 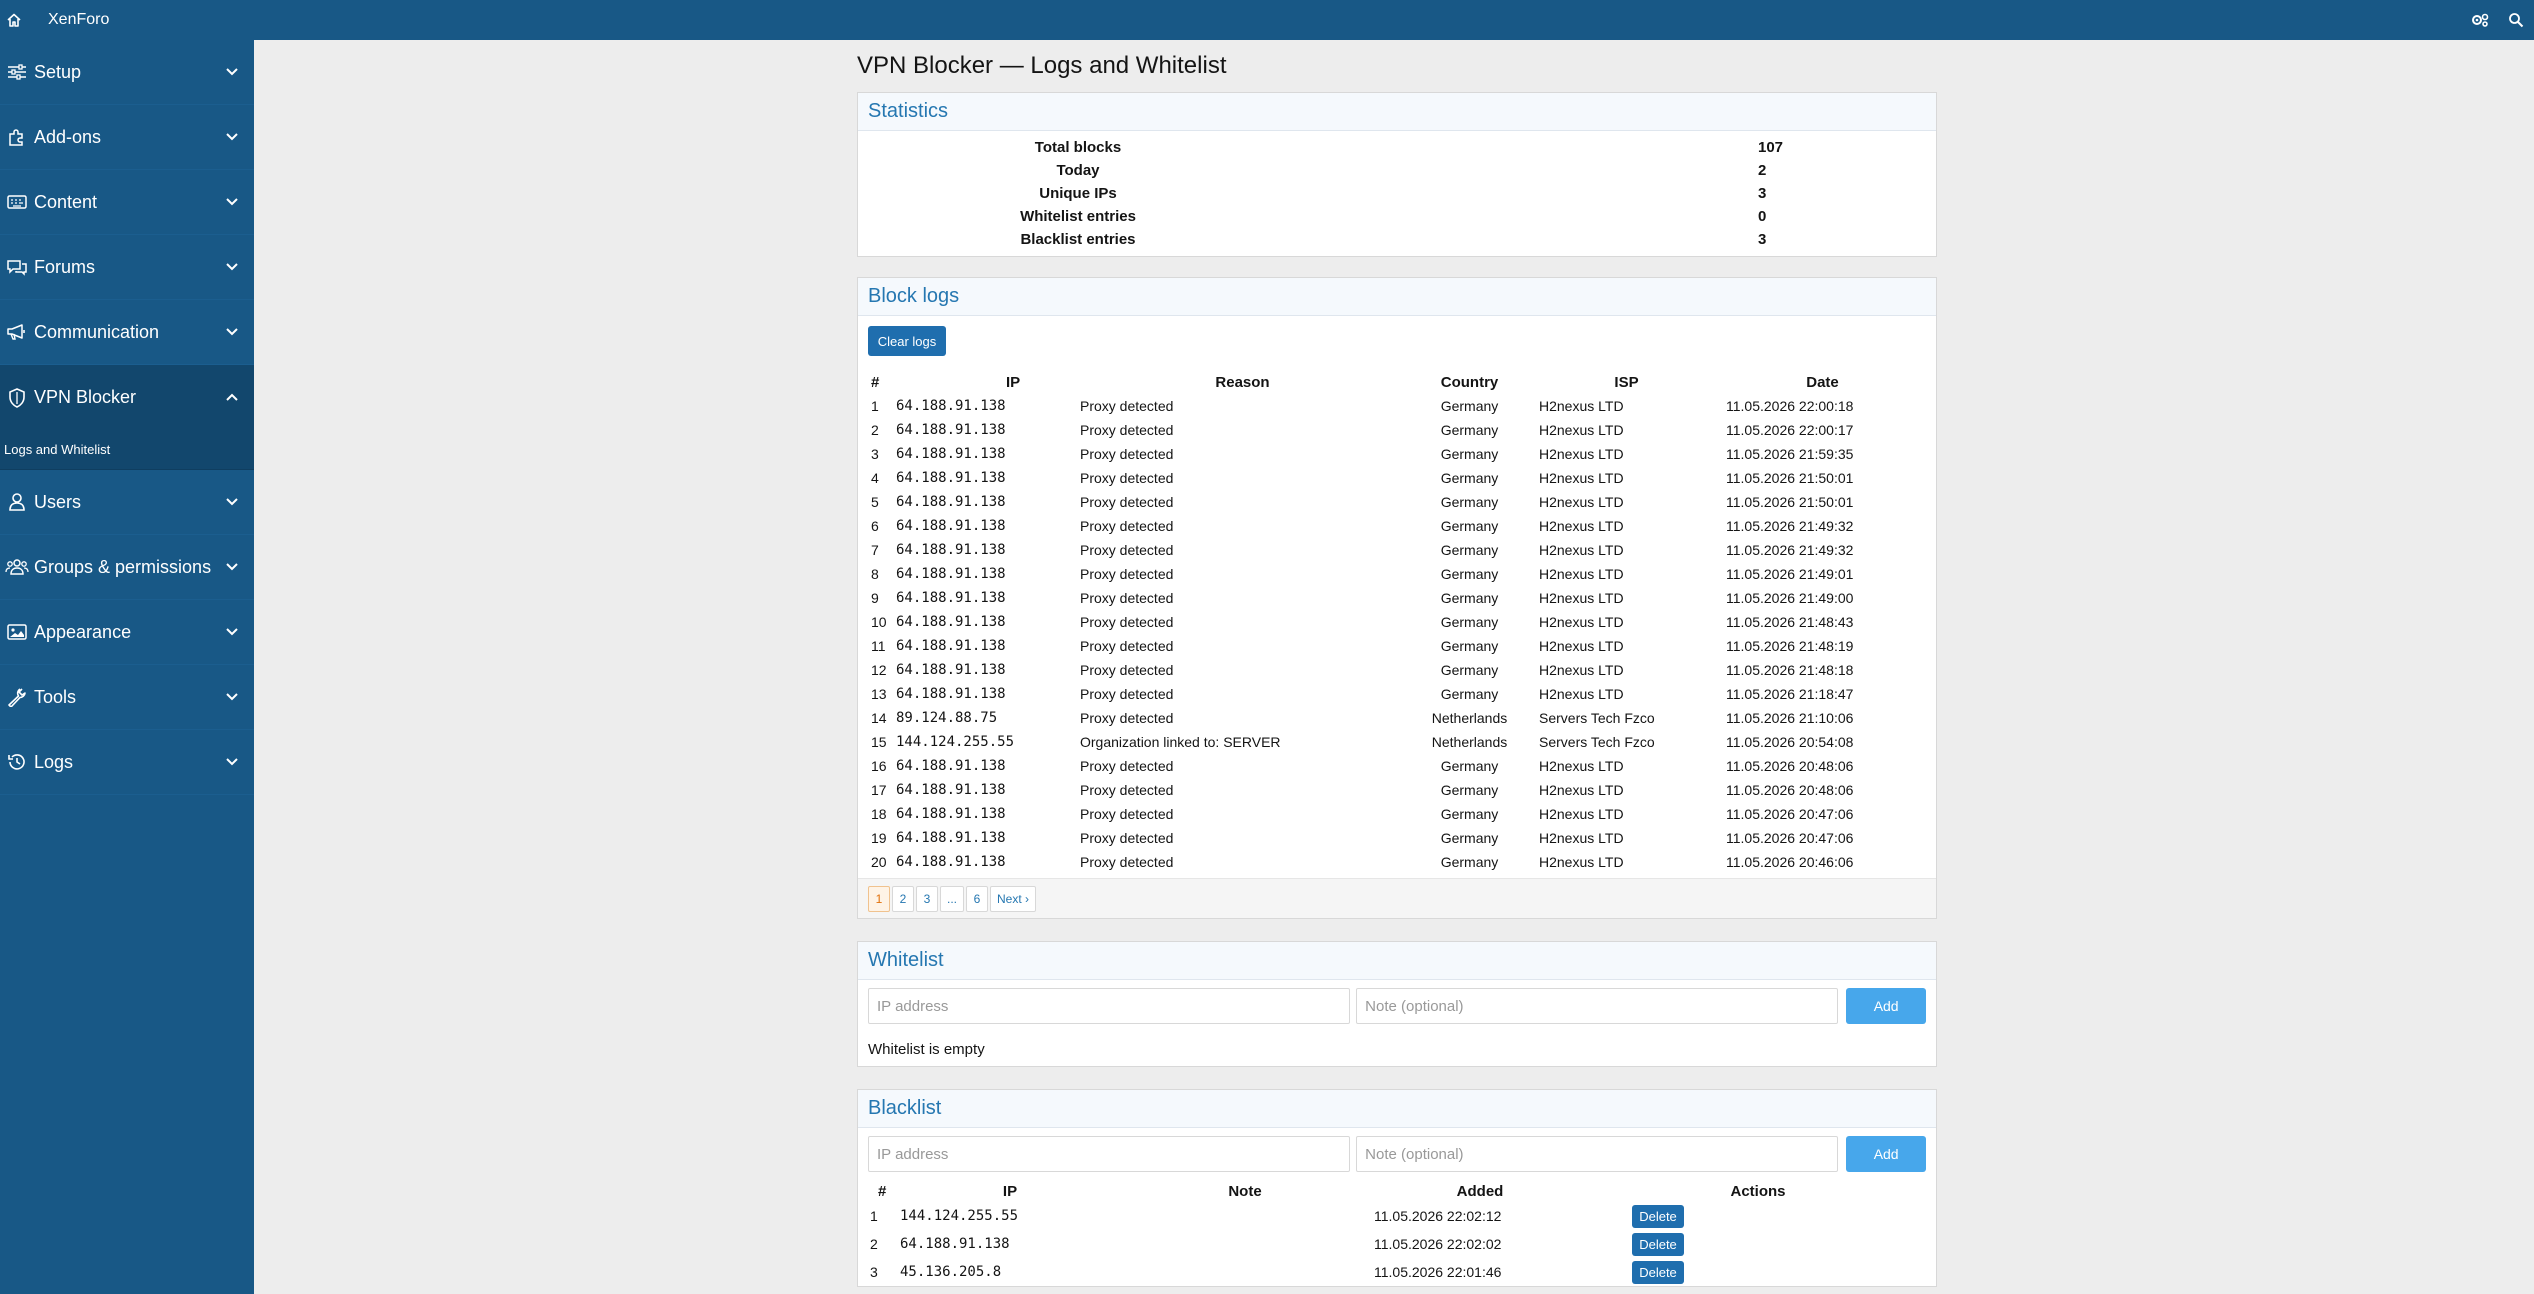 What do you see at coordinates (65, 266) in the screenshot?
I see `sidebar-item-label: Forums` at bounding box center [65, 266].